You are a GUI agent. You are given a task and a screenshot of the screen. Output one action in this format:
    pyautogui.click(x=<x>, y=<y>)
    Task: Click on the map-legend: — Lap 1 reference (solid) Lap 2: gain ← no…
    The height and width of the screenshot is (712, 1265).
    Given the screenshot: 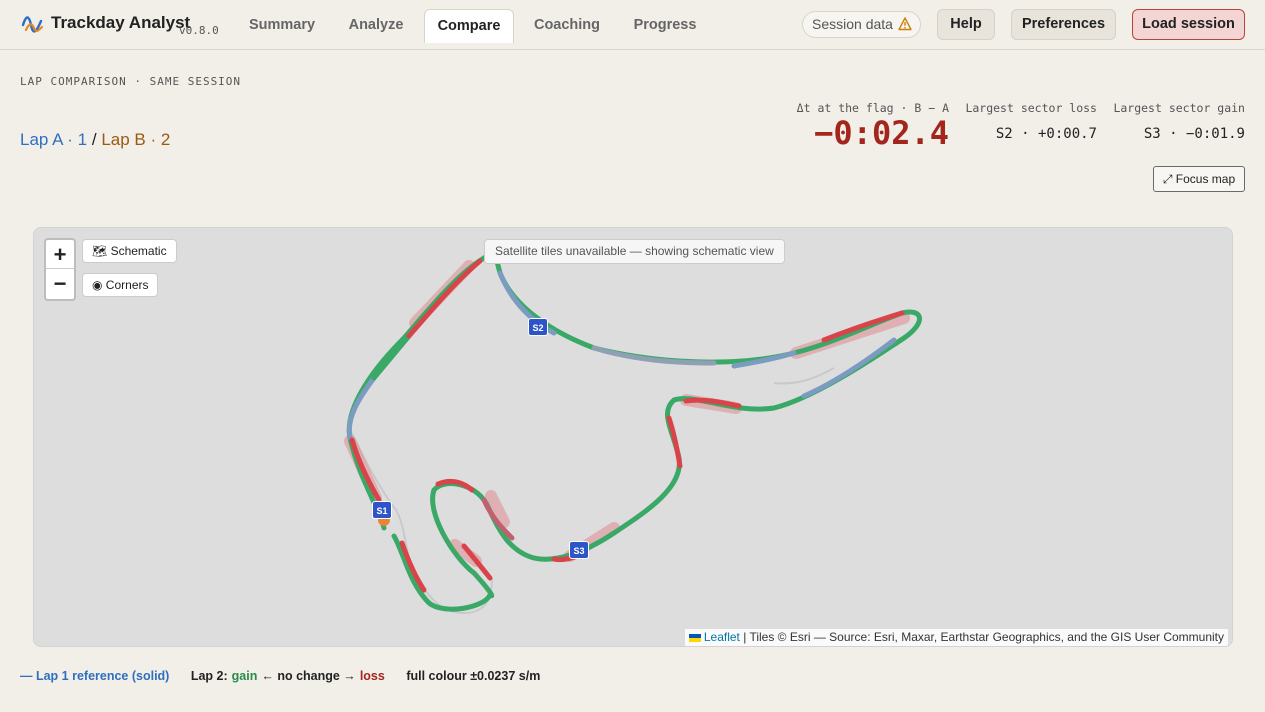 What is the action you would take?
    pyautogui.click(x=289, y=676)
    